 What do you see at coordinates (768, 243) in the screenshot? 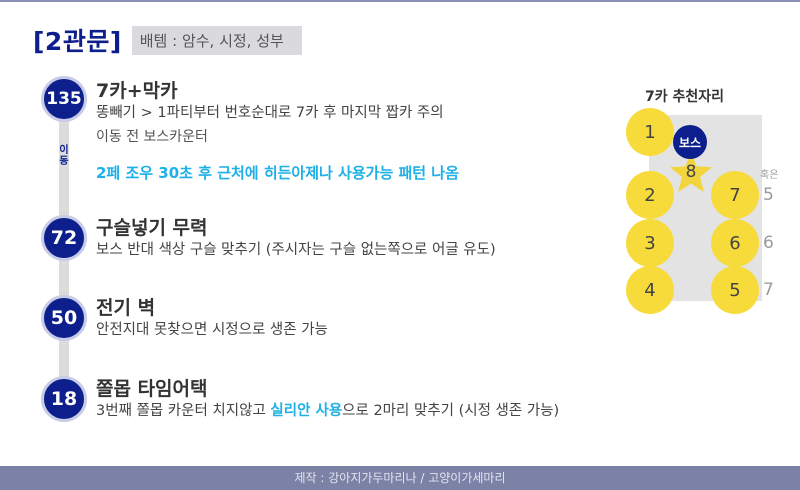
I see `alt-spot-6: 6` at bounding box center [768, 243].